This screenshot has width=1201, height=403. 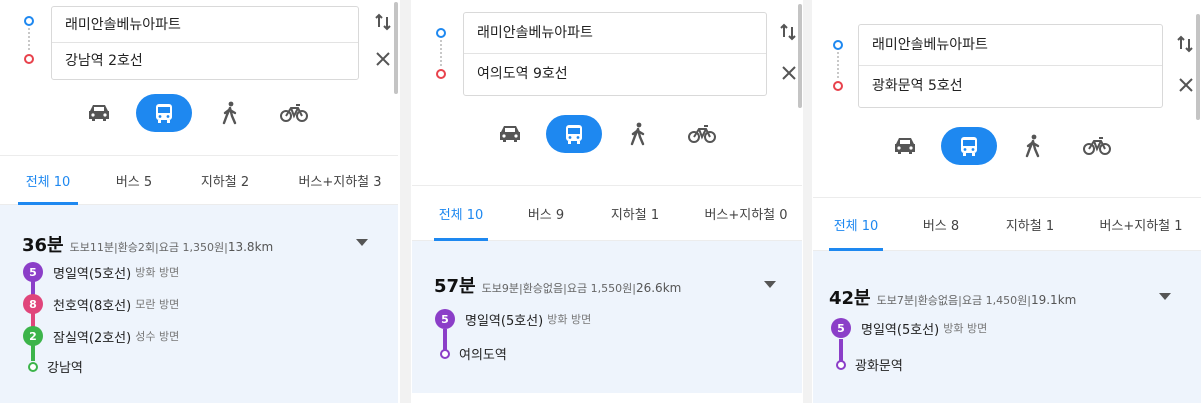 I want to click on list-item: 광화문역, so click(x=867, y=364).